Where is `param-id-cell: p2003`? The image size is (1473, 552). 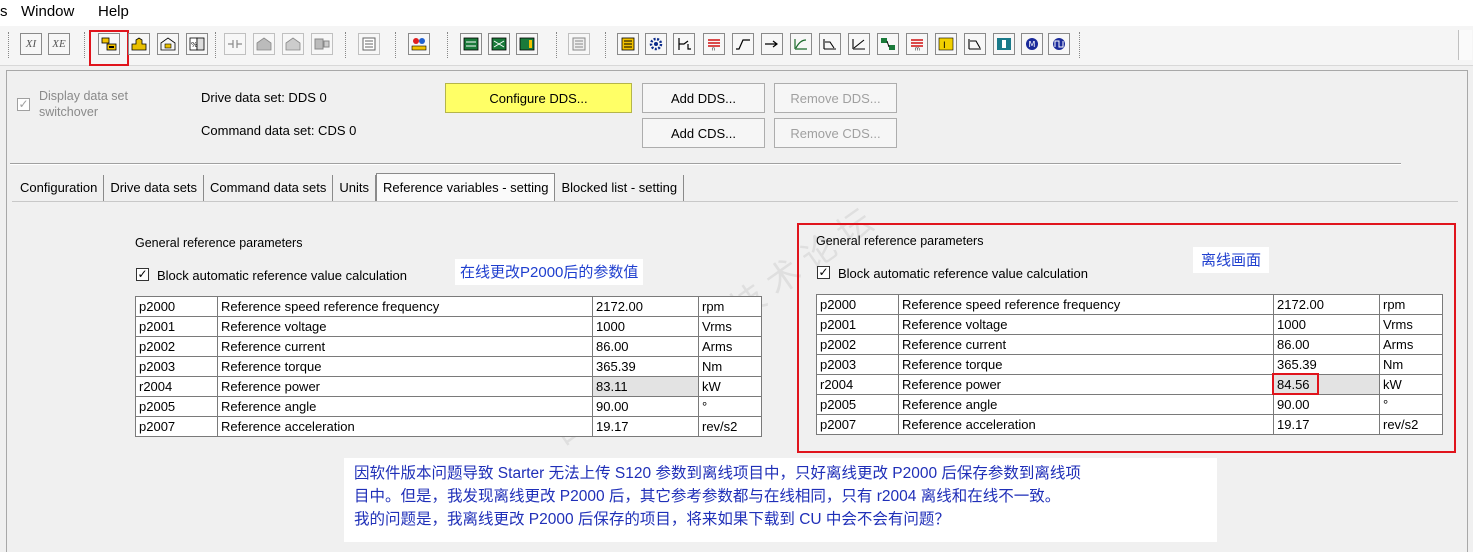
param-id-cell: p2003 is located at coordinates (176, 366).